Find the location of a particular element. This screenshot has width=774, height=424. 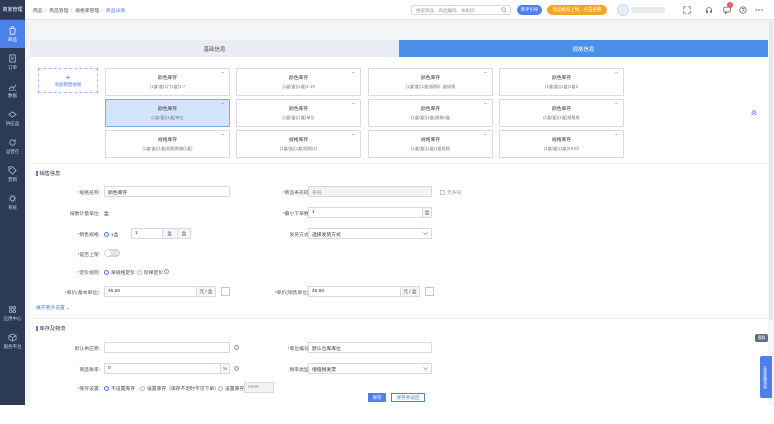

location-label: *库位编号: is located at coordinates (298, 349).